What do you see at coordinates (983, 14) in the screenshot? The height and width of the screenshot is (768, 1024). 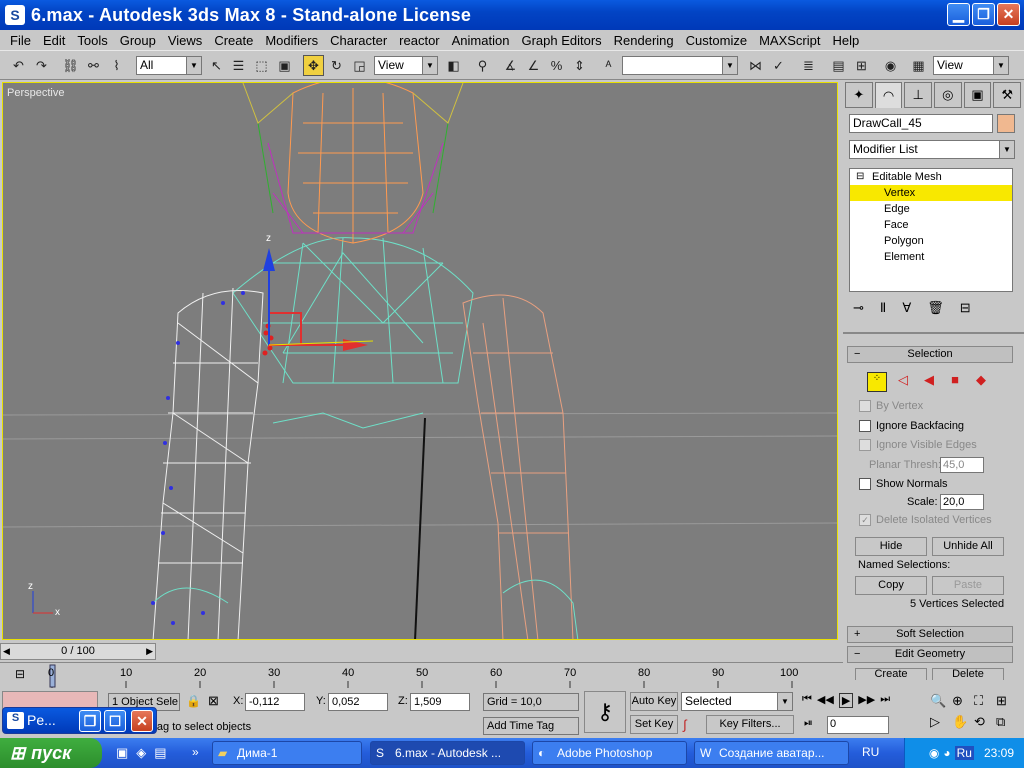 I see `restore-button: ❐` at bounding box center [983, 14].